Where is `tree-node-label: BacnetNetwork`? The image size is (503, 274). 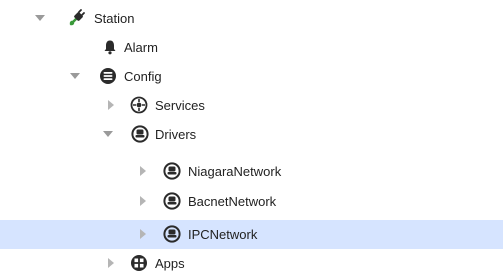 tree-node-label: BacnetNetwork is located at coordinates (232, 201).